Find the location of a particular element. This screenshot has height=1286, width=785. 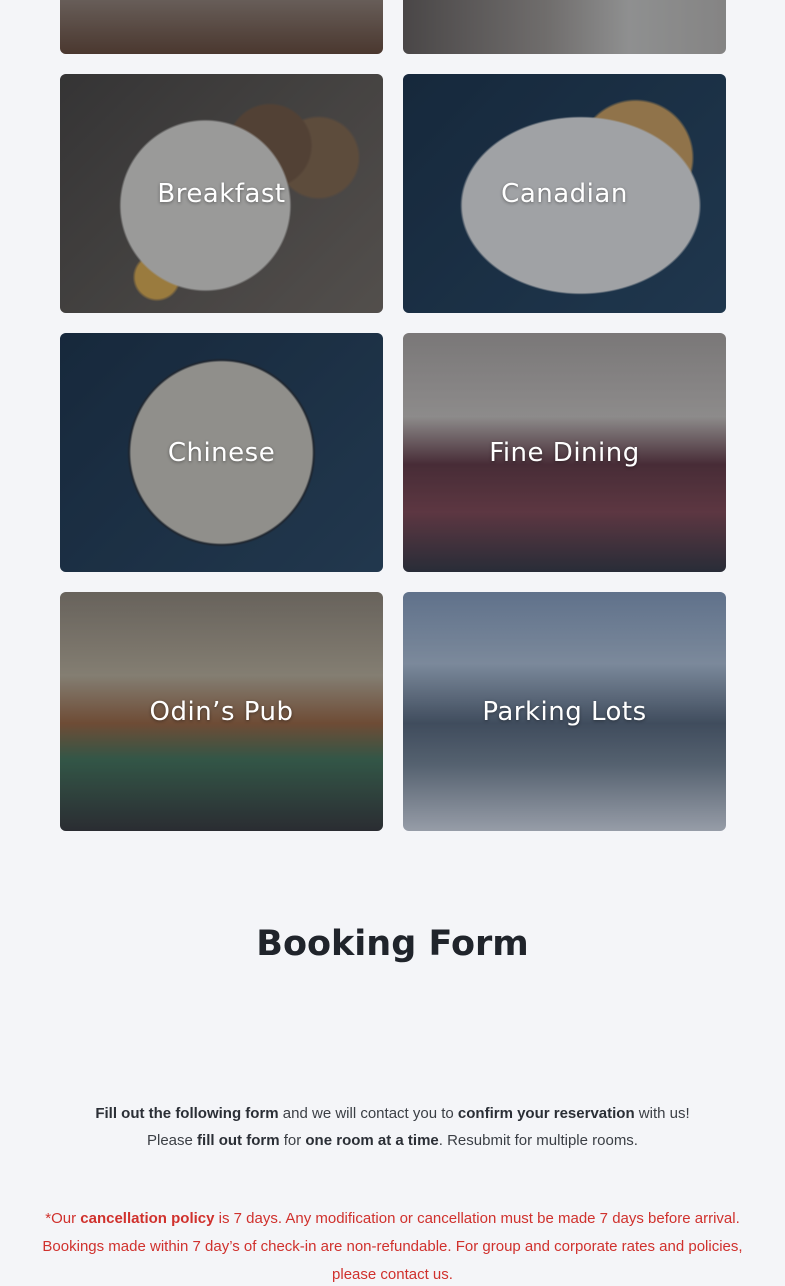

bathroom-photo-card is located at coordinates (564, 27).